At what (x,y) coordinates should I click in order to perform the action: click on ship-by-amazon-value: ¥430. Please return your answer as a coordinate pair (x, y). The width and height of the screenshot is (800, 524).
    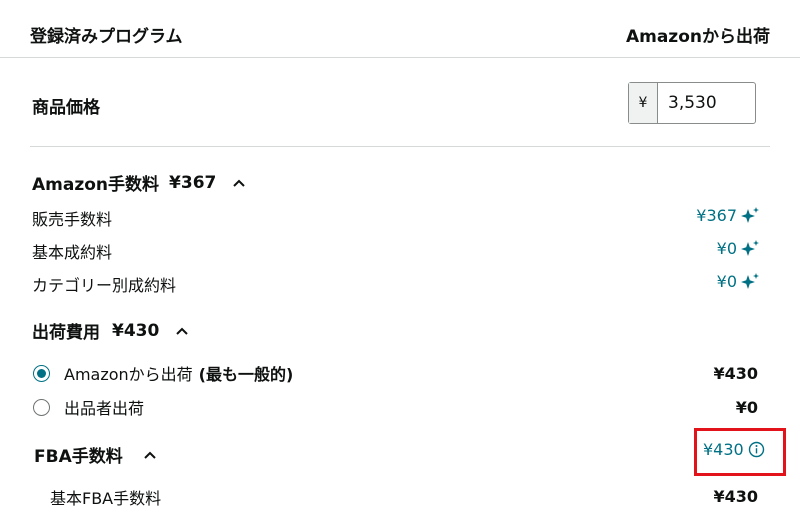
    Looking at the image, I should click on (735, 373).